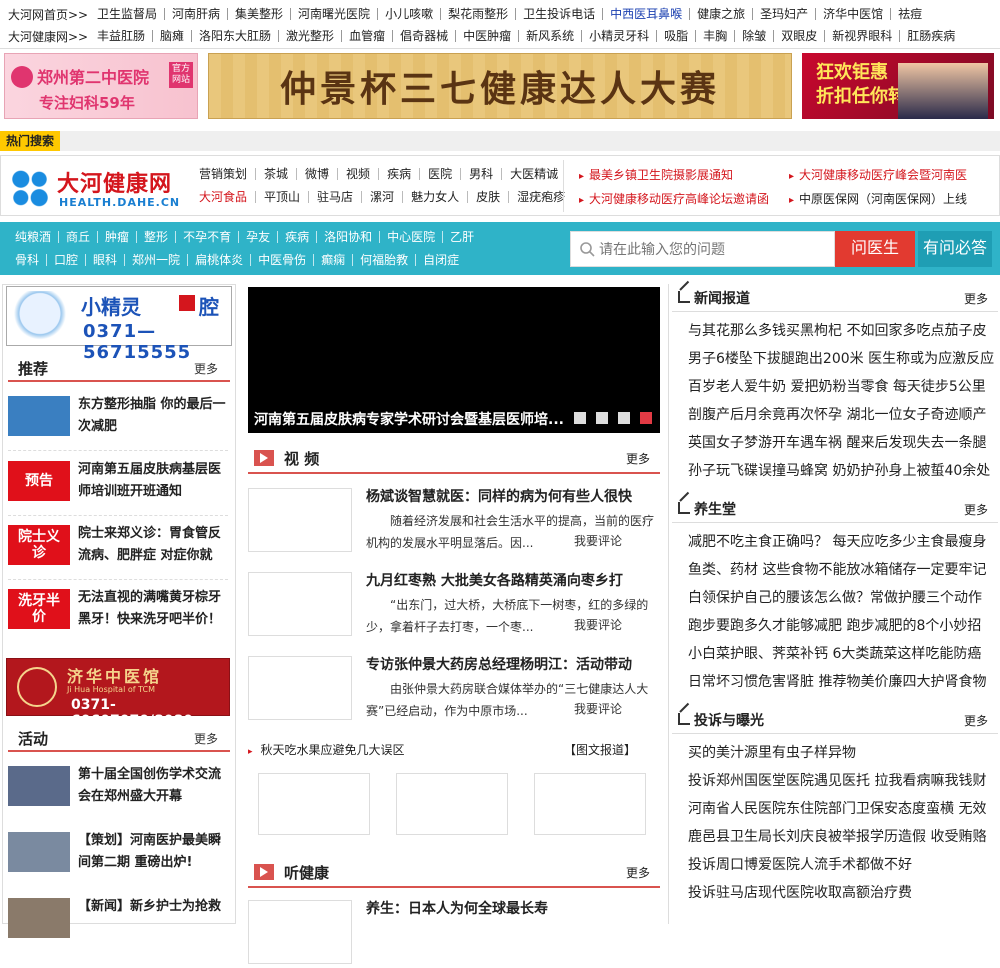 Image resolution: width=1000 pixels, height=968 pixels. What do you see at coordinates (875, 249) in the screenshot?
I see `ask-doctor-button: 问医生` at bounding box center [875, 249].